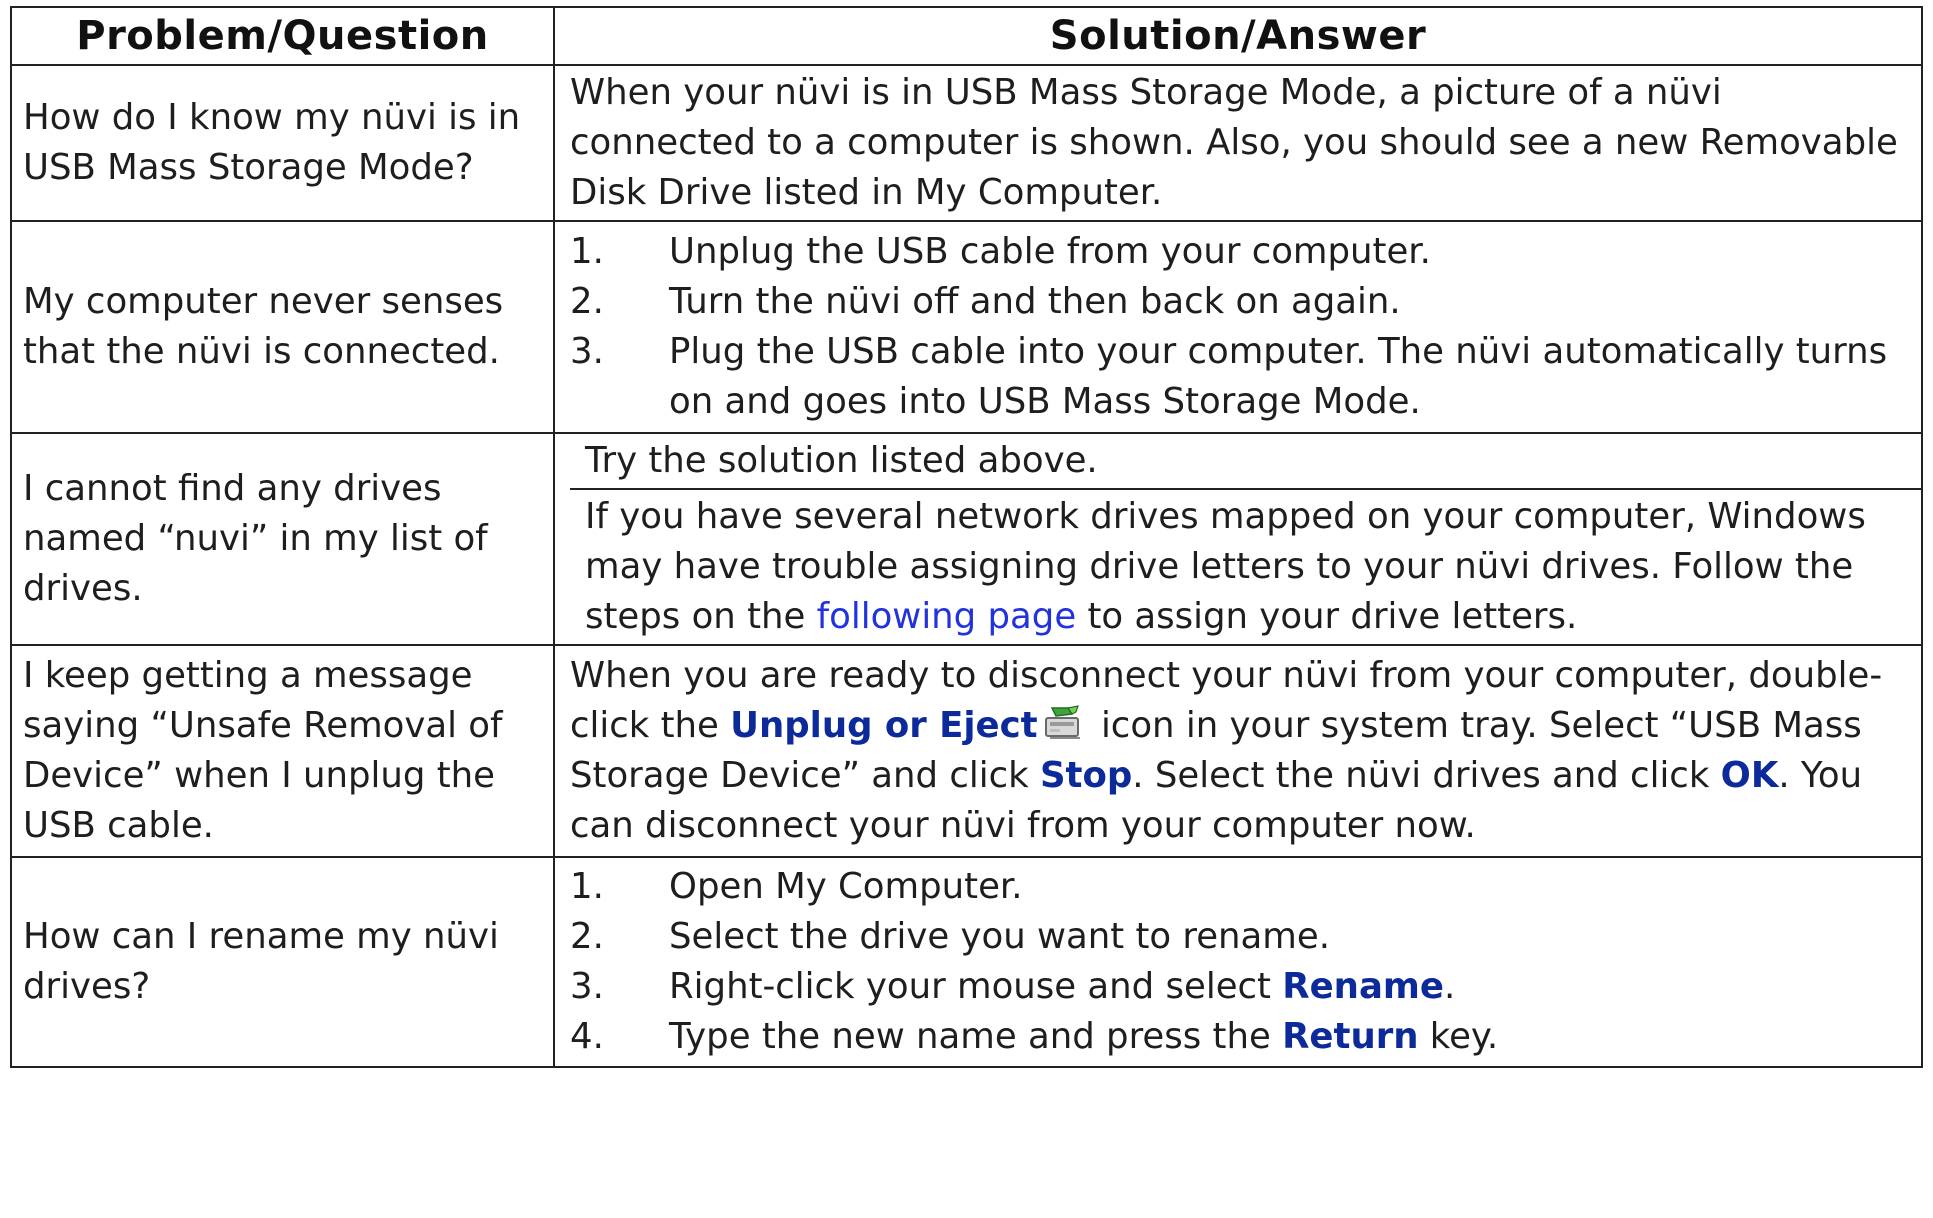  What do you see at coordinates (1458, 1036) in the screenshot?
I see `step-text-part: key.` at bounding box center [1458, 1036].